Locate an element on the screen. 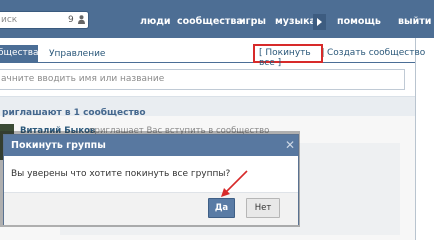 The width and height of the screenshot is (434, 240). tab-underline is located at coordinates (207, 62).